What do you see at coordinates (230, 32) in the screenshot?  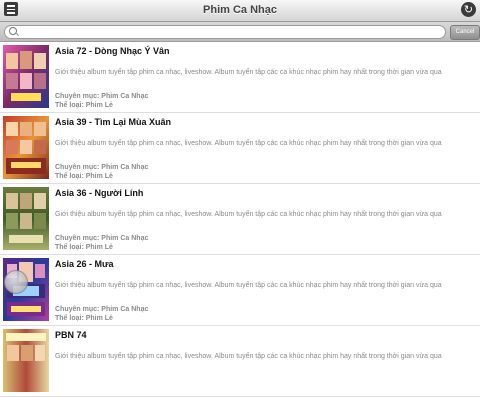 I see `search-input` at bounding box center [230, 32].